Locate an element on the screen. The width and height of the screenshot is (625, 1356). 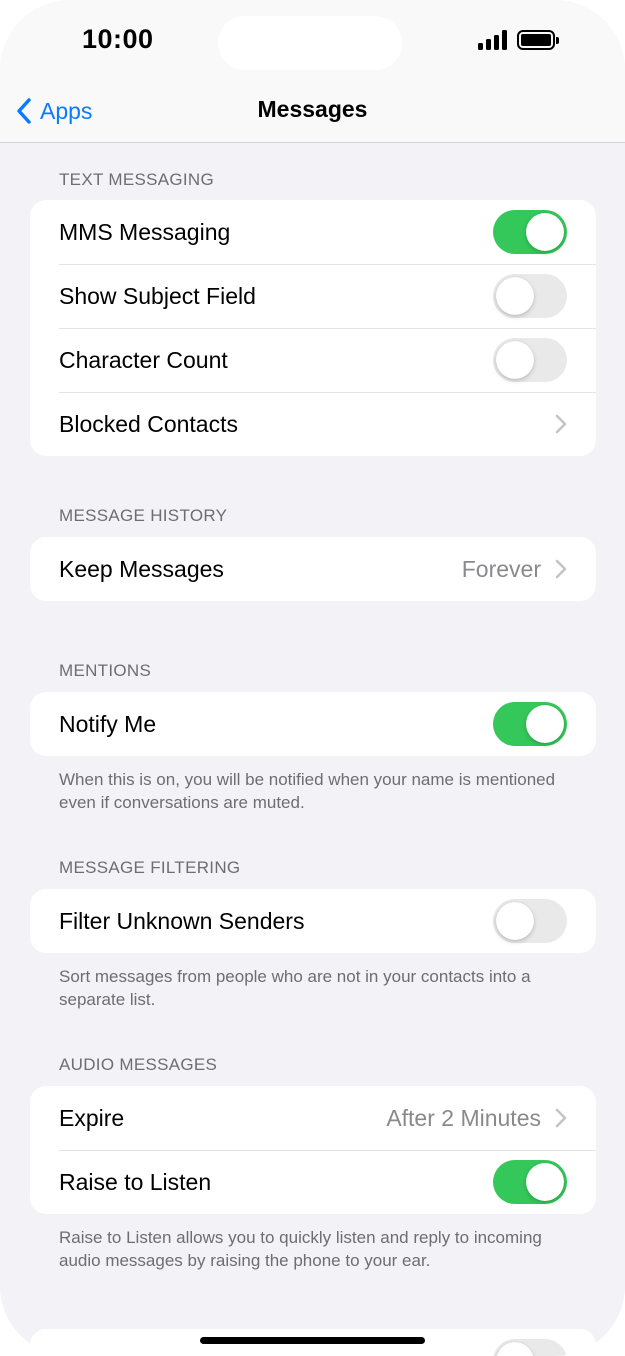
row-label: Filter Unknown Senders is located at coordinates (182, 920).